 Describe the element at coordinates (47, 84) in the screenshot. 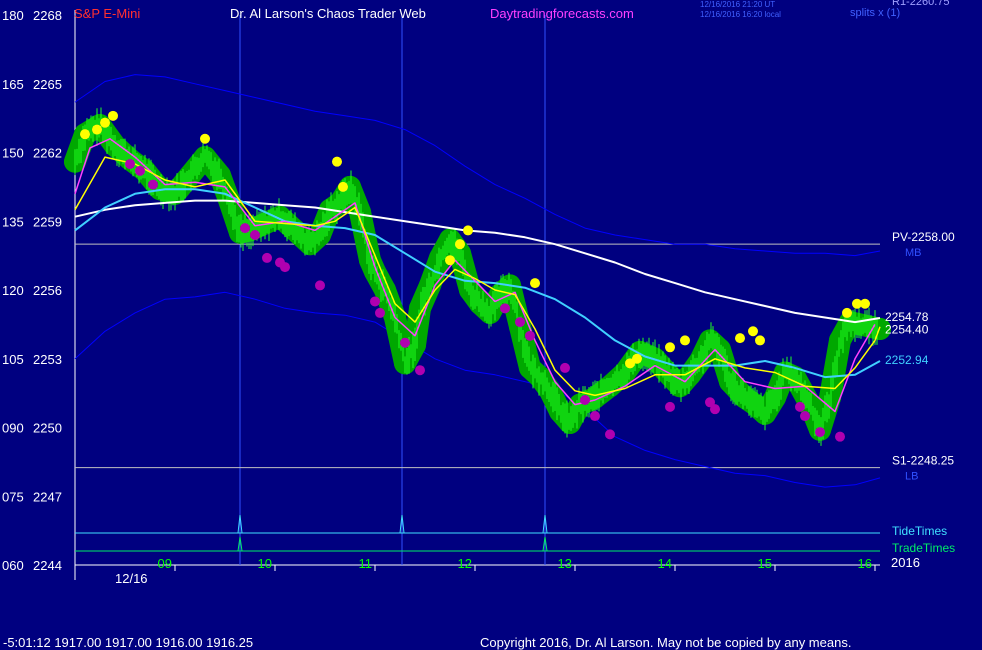

I see `y-tick-price: 2265` at that location.